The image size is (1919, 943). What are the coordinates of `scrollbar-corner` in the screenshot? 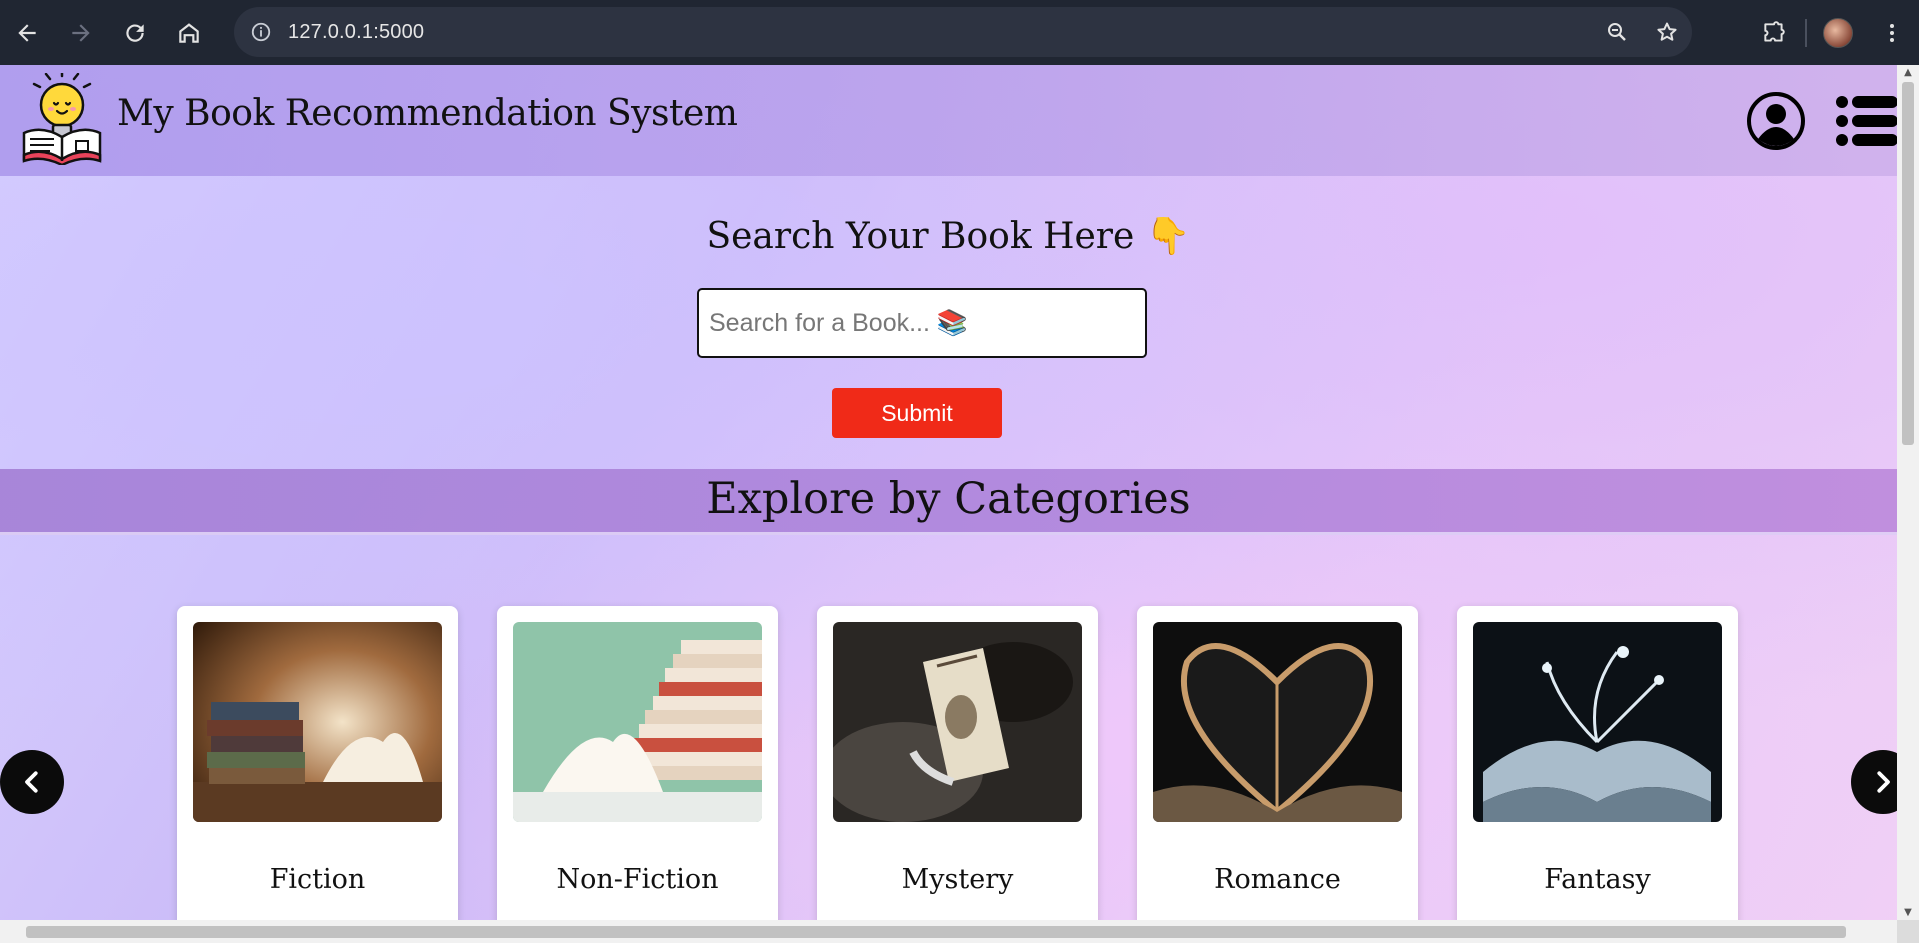 It's located at (1908, 931).